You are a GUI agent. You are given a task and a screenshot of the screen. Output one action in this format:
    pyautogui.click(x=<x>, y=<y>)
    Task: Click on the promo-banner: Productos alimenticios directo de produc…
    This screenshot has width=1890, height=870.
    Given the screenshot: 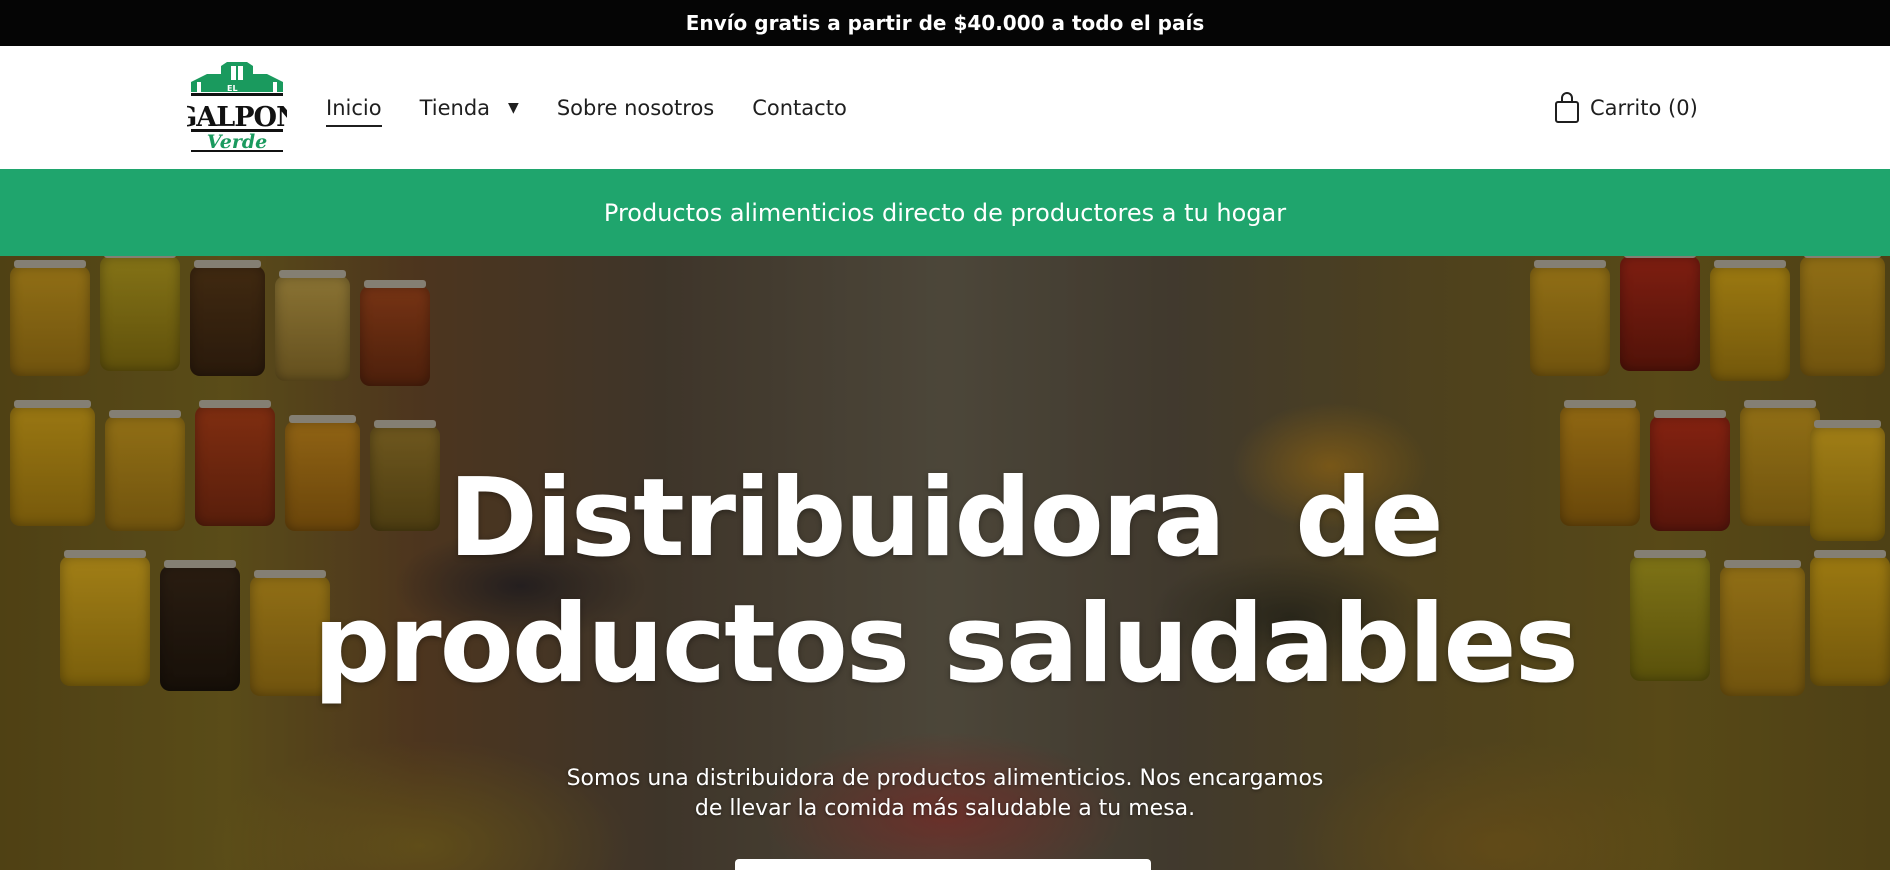 What is the action you would take?
    pyautogui.click(x=945, y=212)
    